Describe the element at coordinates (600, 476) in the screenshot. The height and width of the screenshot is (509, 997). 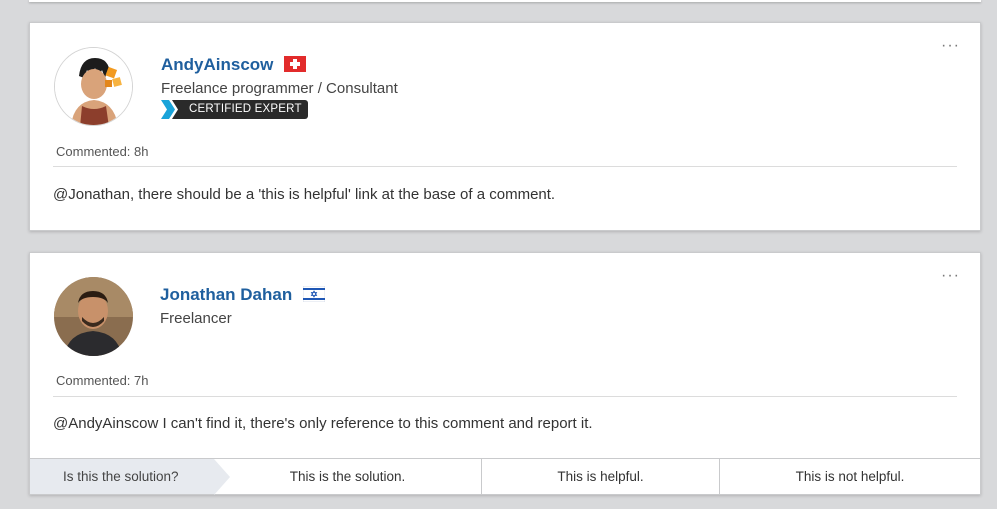
I see `mark-helpful-button: This is helpful.` at that location.